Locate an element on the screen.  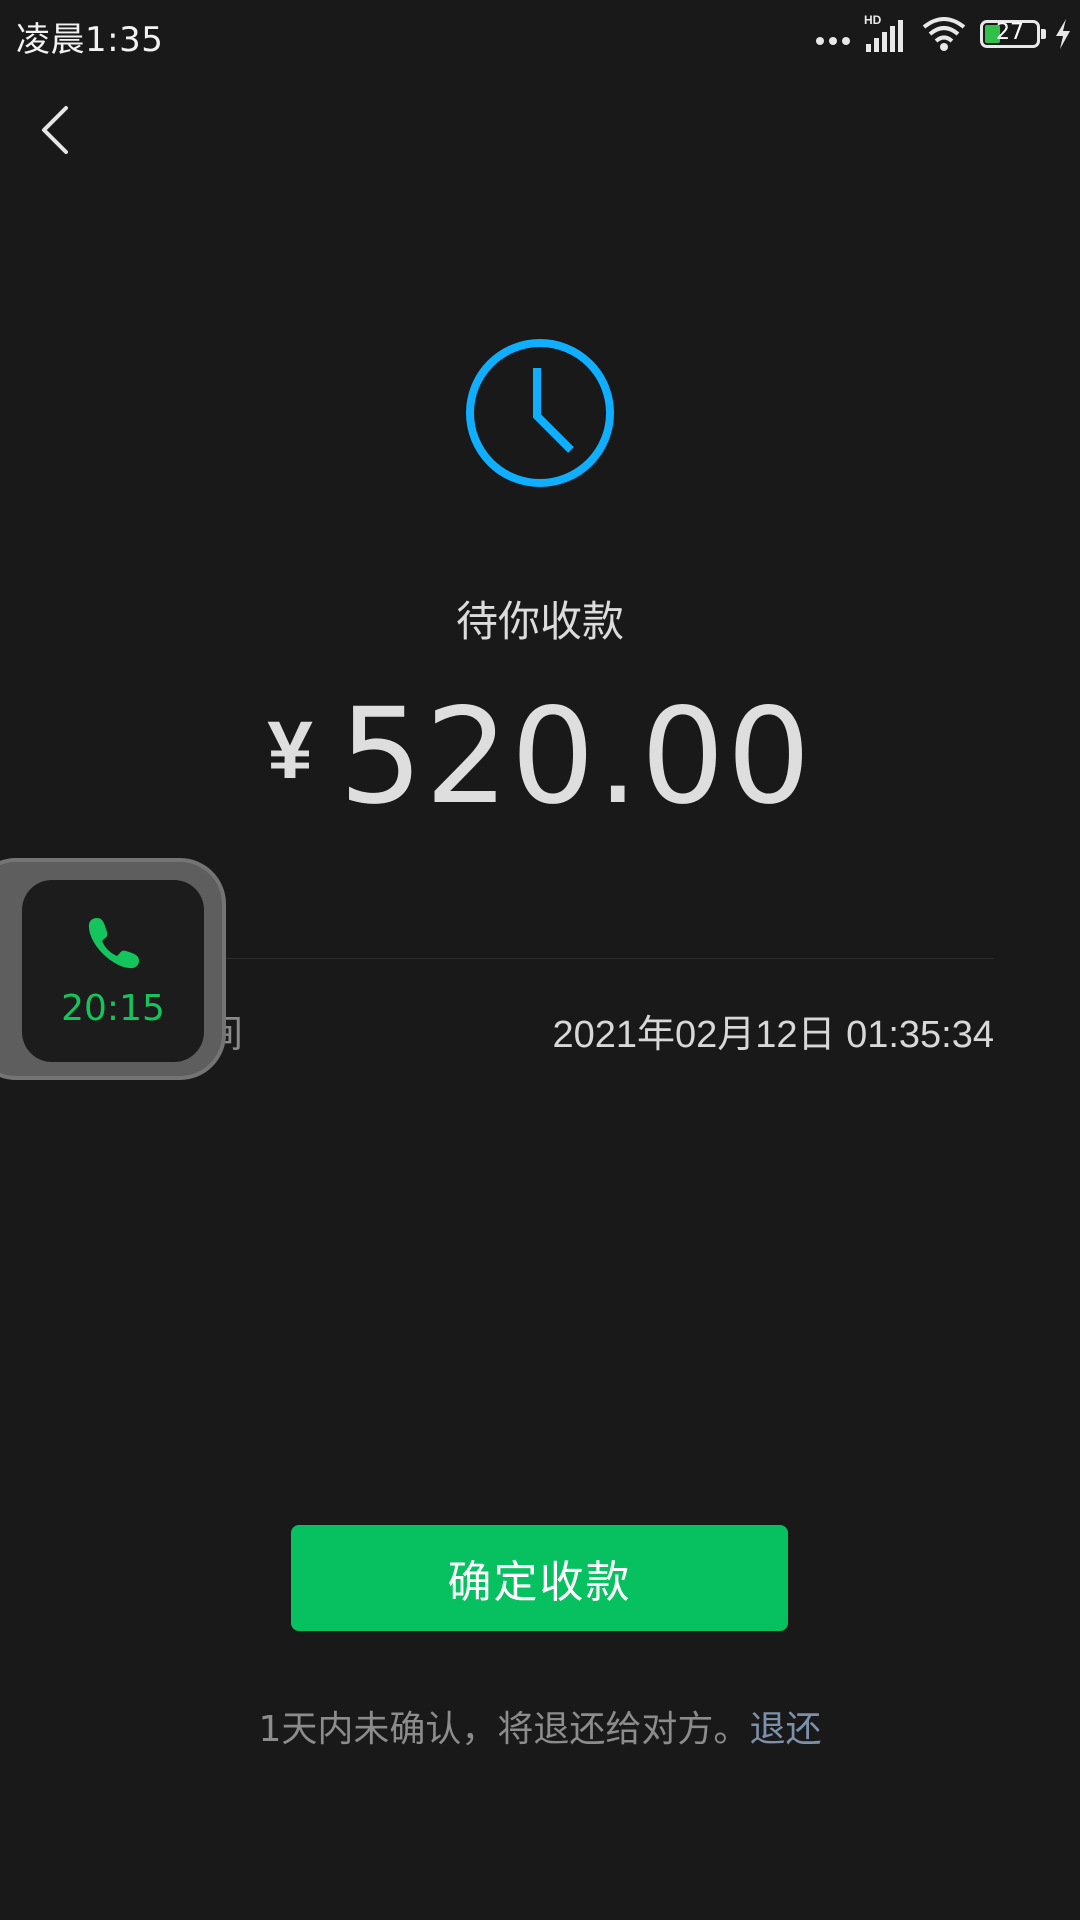
clock-icon is located at coordinates (540, 413).